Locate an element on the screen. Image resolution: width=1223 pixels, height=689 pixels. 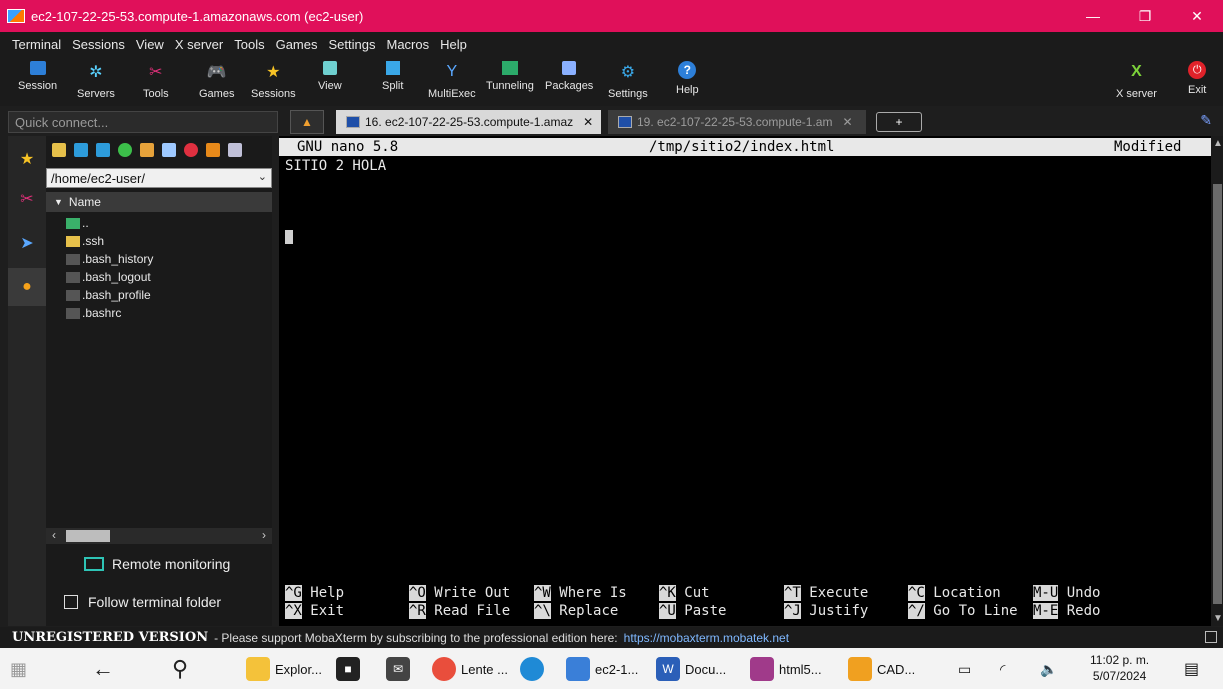
taskbar-mail: ✉ is located at coordinates (400, 669).